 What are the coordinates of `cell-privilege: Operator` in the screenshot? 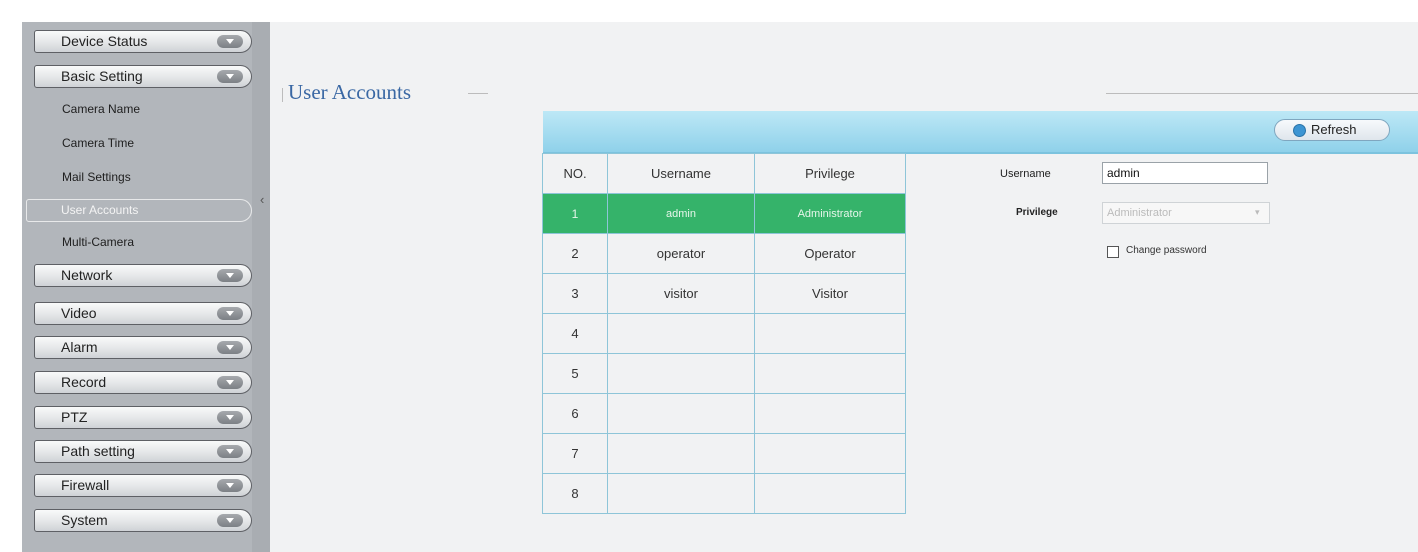 It's located at (830, 253).